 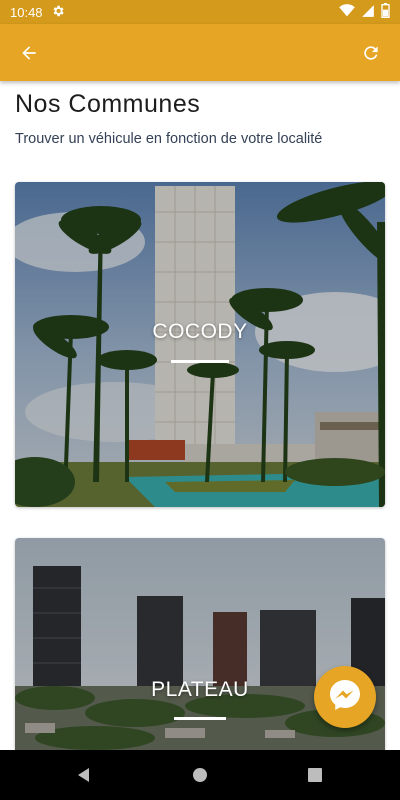 I want to click on status-time: 10:48, so click(x=26, y=12).